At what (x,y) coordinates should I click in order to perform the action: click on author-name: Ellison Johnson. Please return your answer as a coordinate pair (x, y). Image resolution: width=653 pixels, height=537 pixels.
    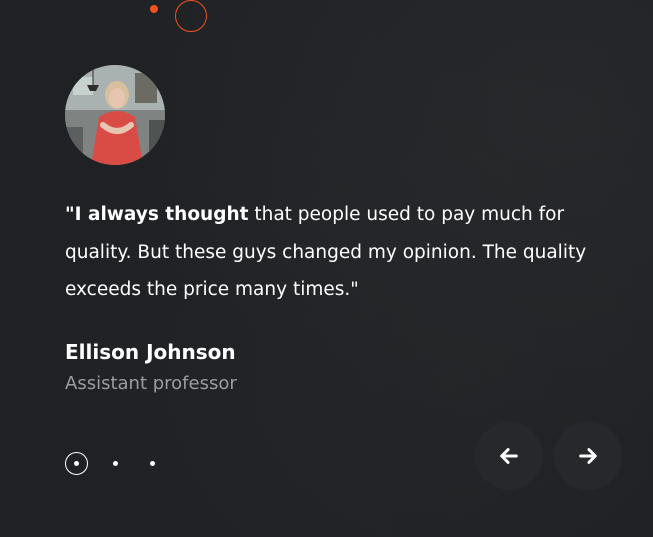
    Looking at the image, I should click on (150, 352).